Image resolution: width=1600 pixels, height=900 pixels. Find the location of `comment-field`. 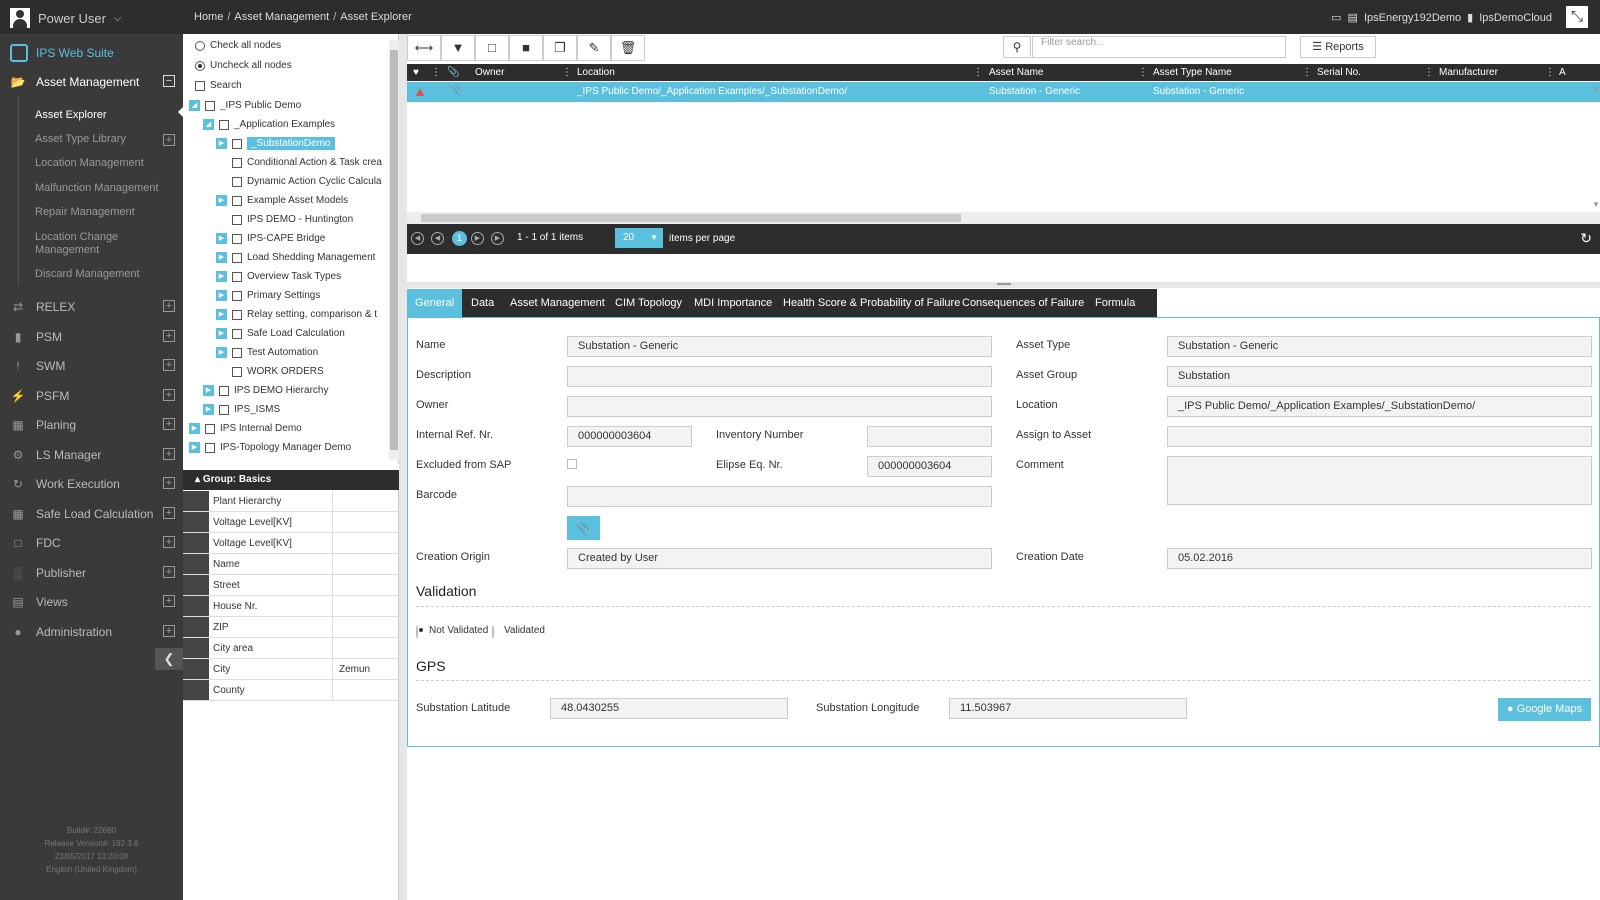

comment-field is located at coordinates (1379, 480).